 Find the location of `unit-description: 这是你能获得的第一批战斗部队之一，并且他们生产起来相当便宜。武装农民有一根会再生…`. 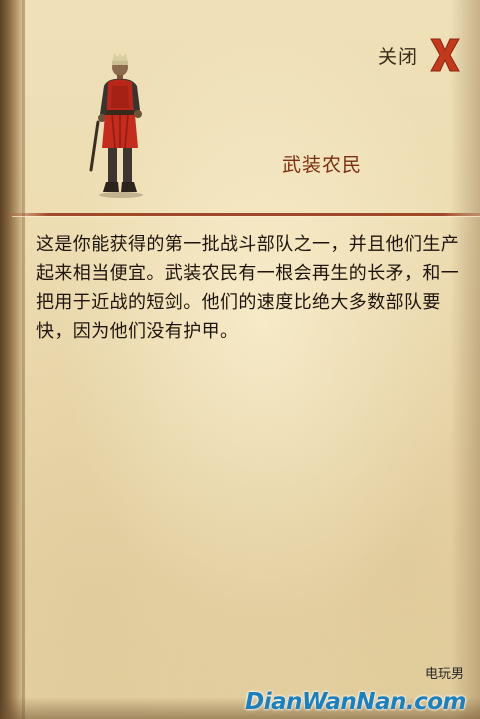

unit-description: 这是你能获得的第一批战斗部队之一，并且他们生产起来相当便宜。武装农民有一根会再生… is located at coordinates (248, 288).